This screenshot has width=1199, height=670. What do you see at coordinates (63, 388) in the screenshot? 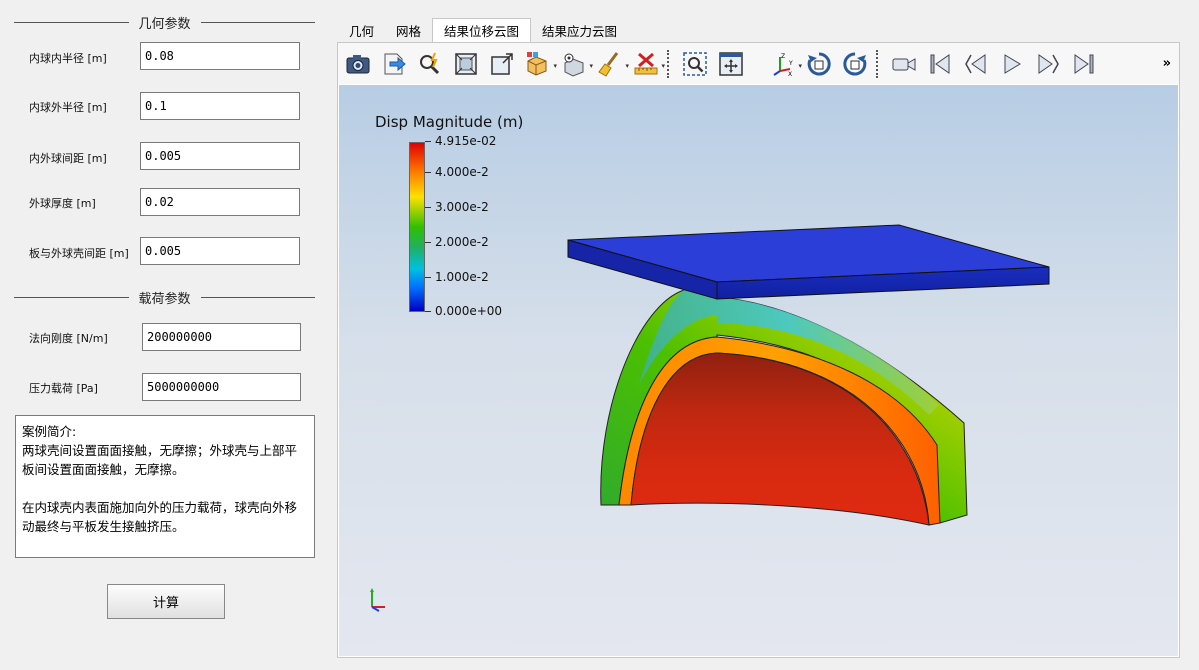
I see `pressure-load-label: 压力载荷 [Pa]` at bounding box center [63, 388].